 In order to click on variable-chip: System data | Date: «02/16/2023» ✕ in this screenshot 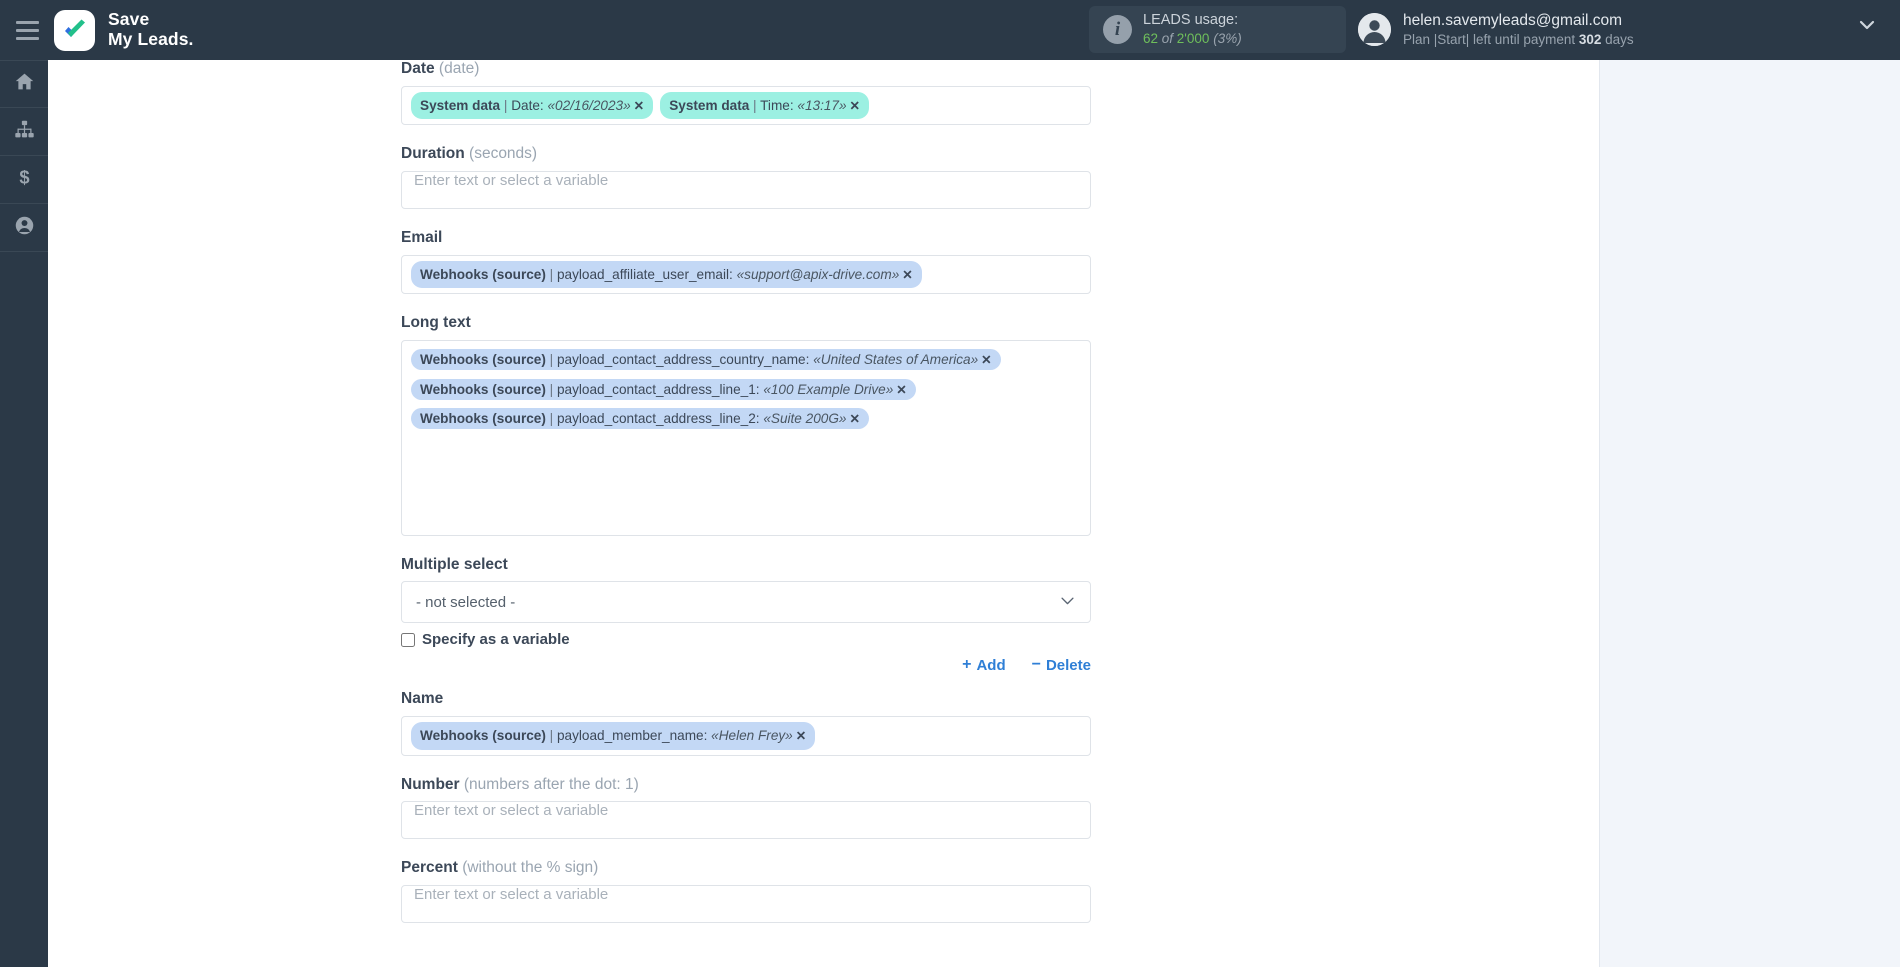, I will do `click(532, 105)`.